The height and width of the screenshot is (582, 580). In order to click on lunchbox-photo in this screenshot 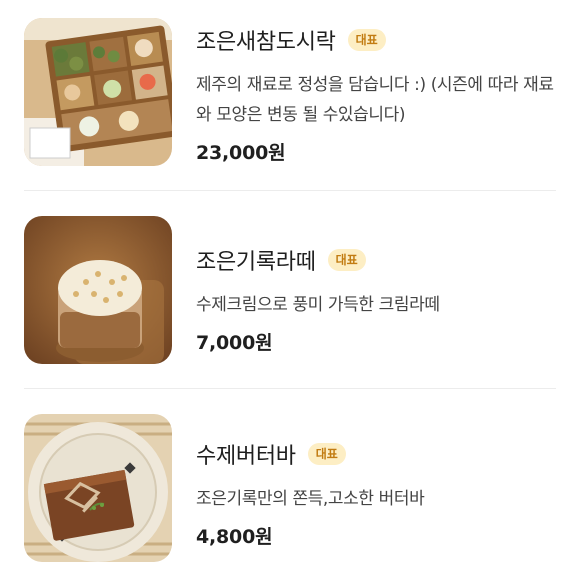, I will do `click(98, 92)`.